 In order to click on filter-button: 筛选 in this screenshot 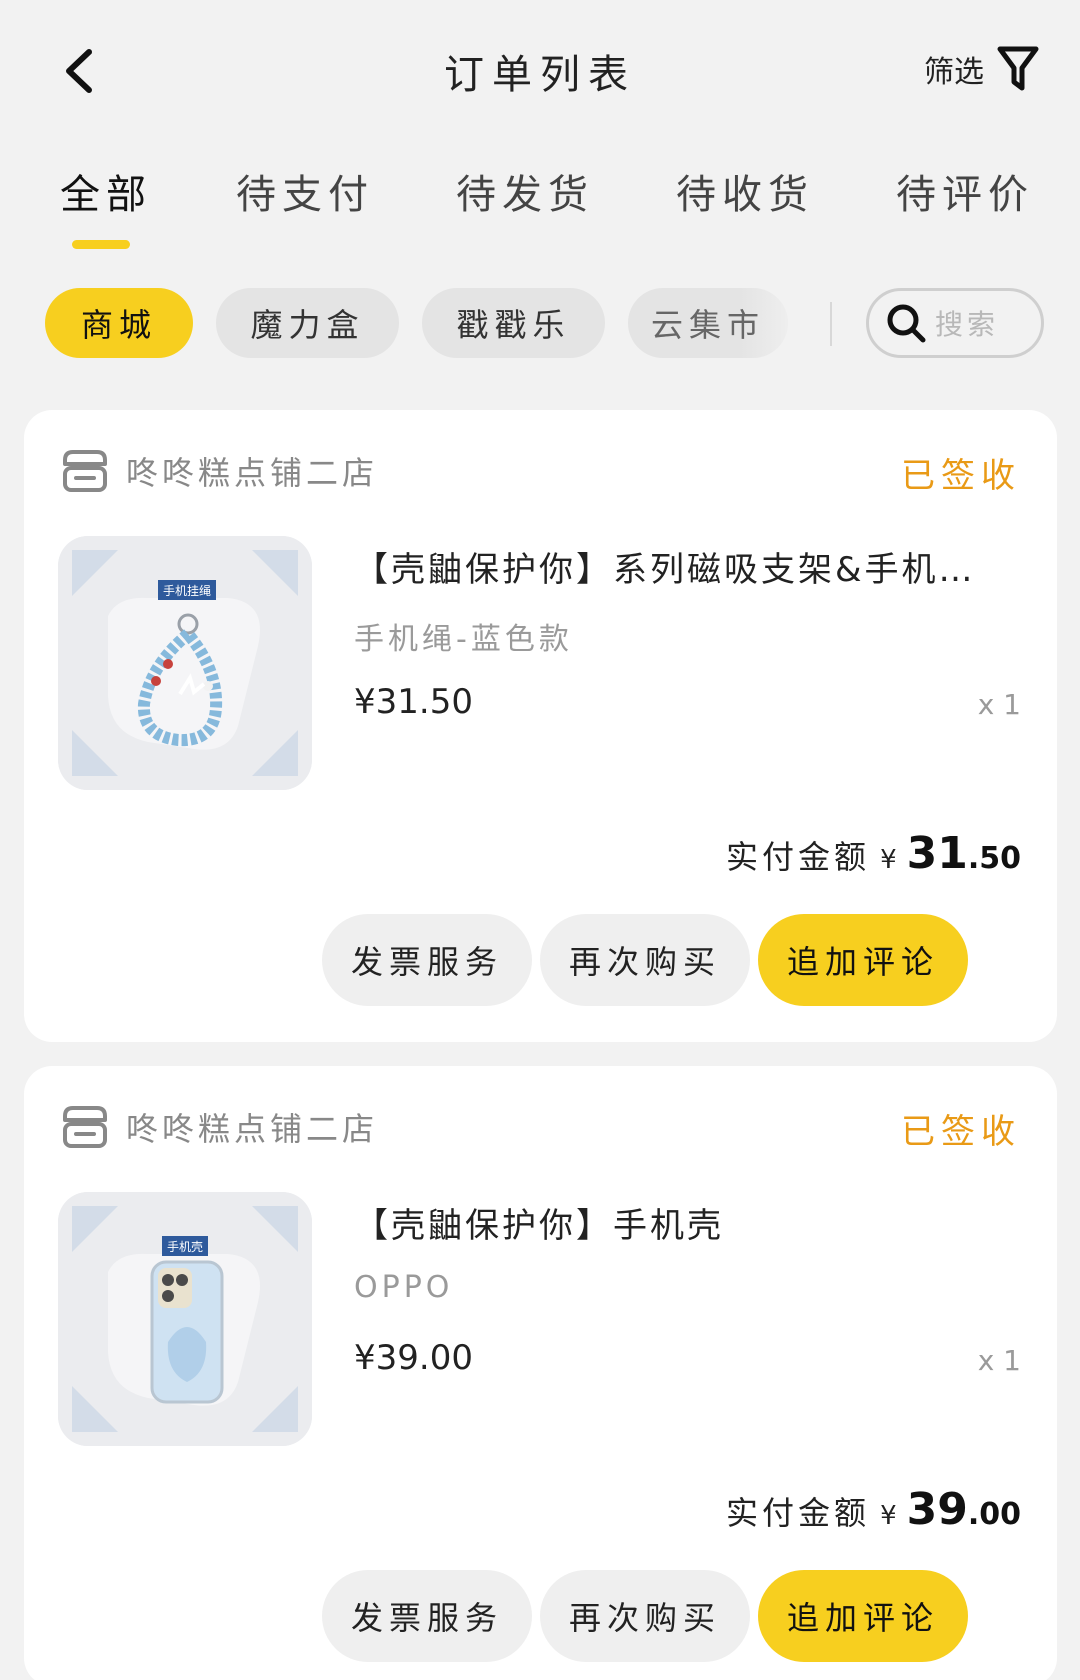, I will do `click(982, 69)`.